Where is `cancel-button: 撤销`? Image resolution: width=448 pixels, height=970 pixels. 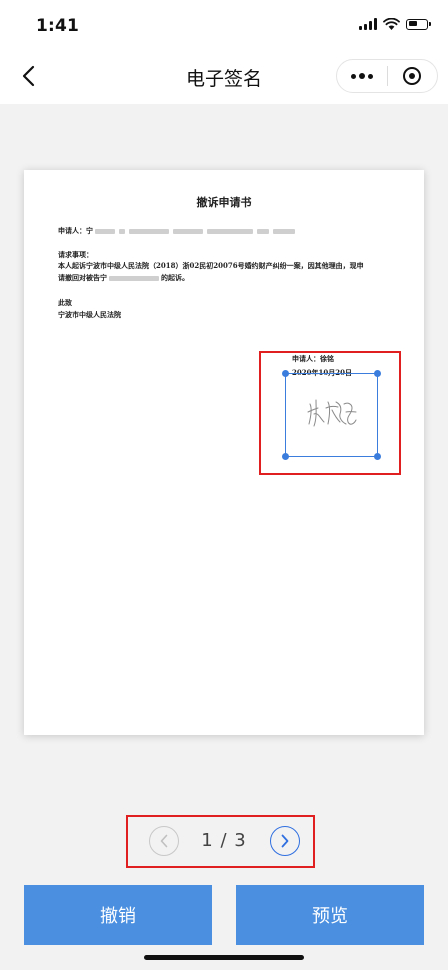
cancel-button: 撤销 is located at coordinates (118, 915).